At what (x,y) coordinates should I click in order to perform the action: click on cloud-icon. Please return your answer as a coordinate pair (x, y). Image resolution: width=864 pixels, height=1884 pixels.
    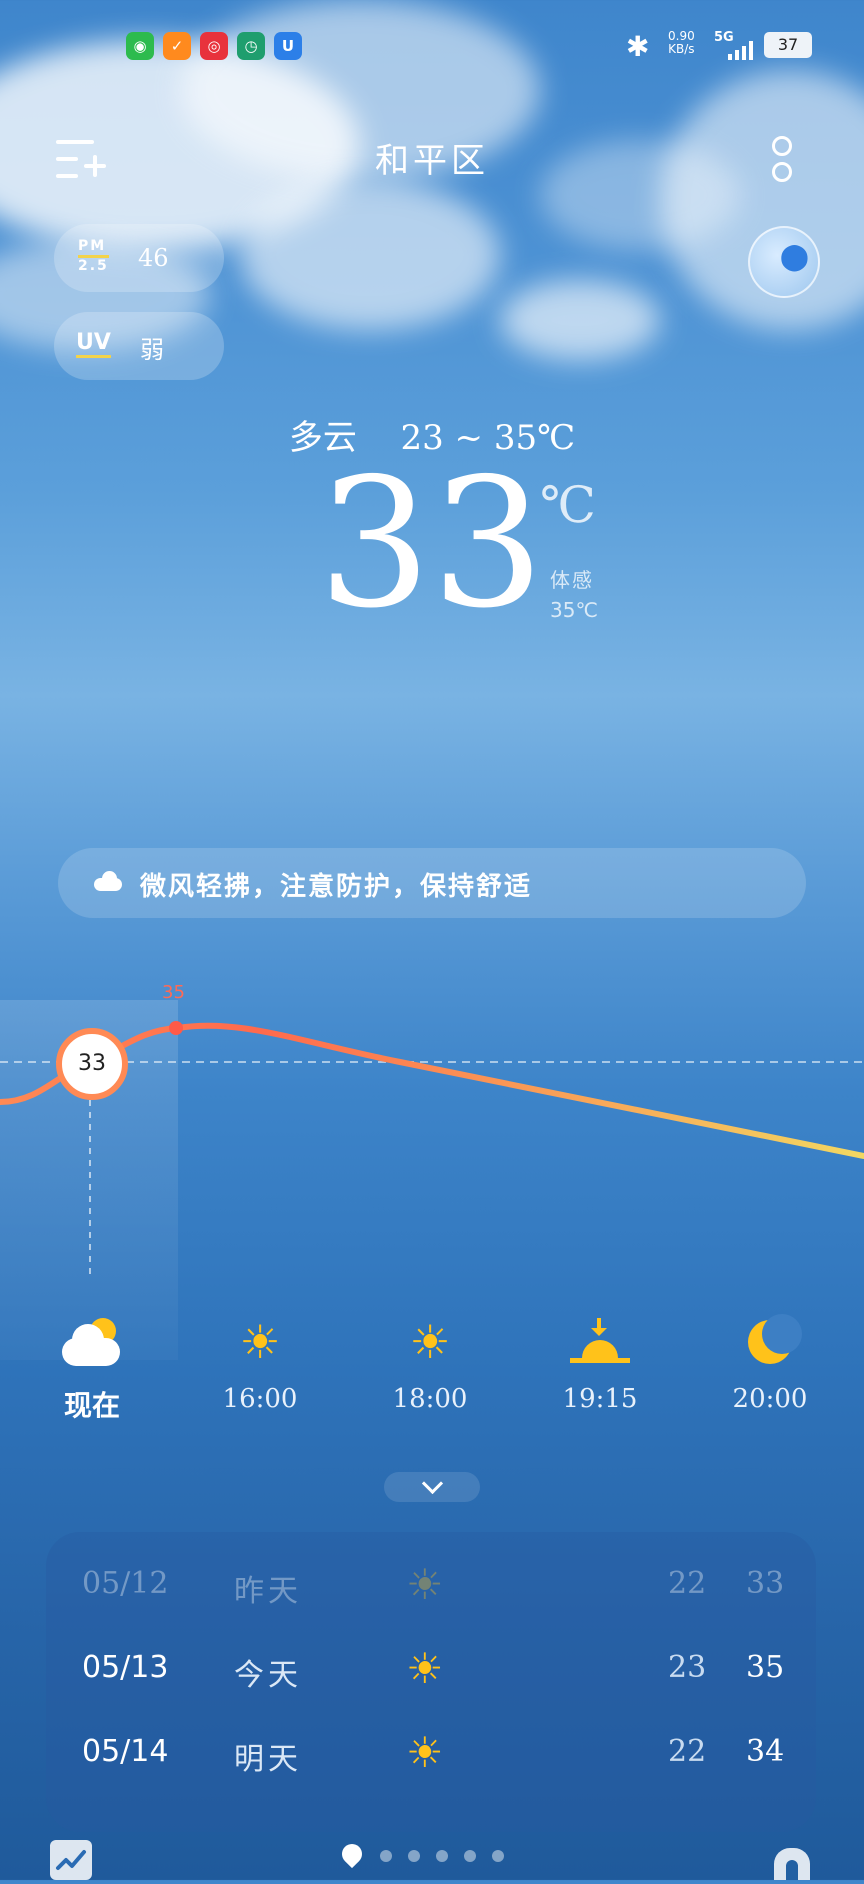
    Looking at the image, I should click on (108, 880).